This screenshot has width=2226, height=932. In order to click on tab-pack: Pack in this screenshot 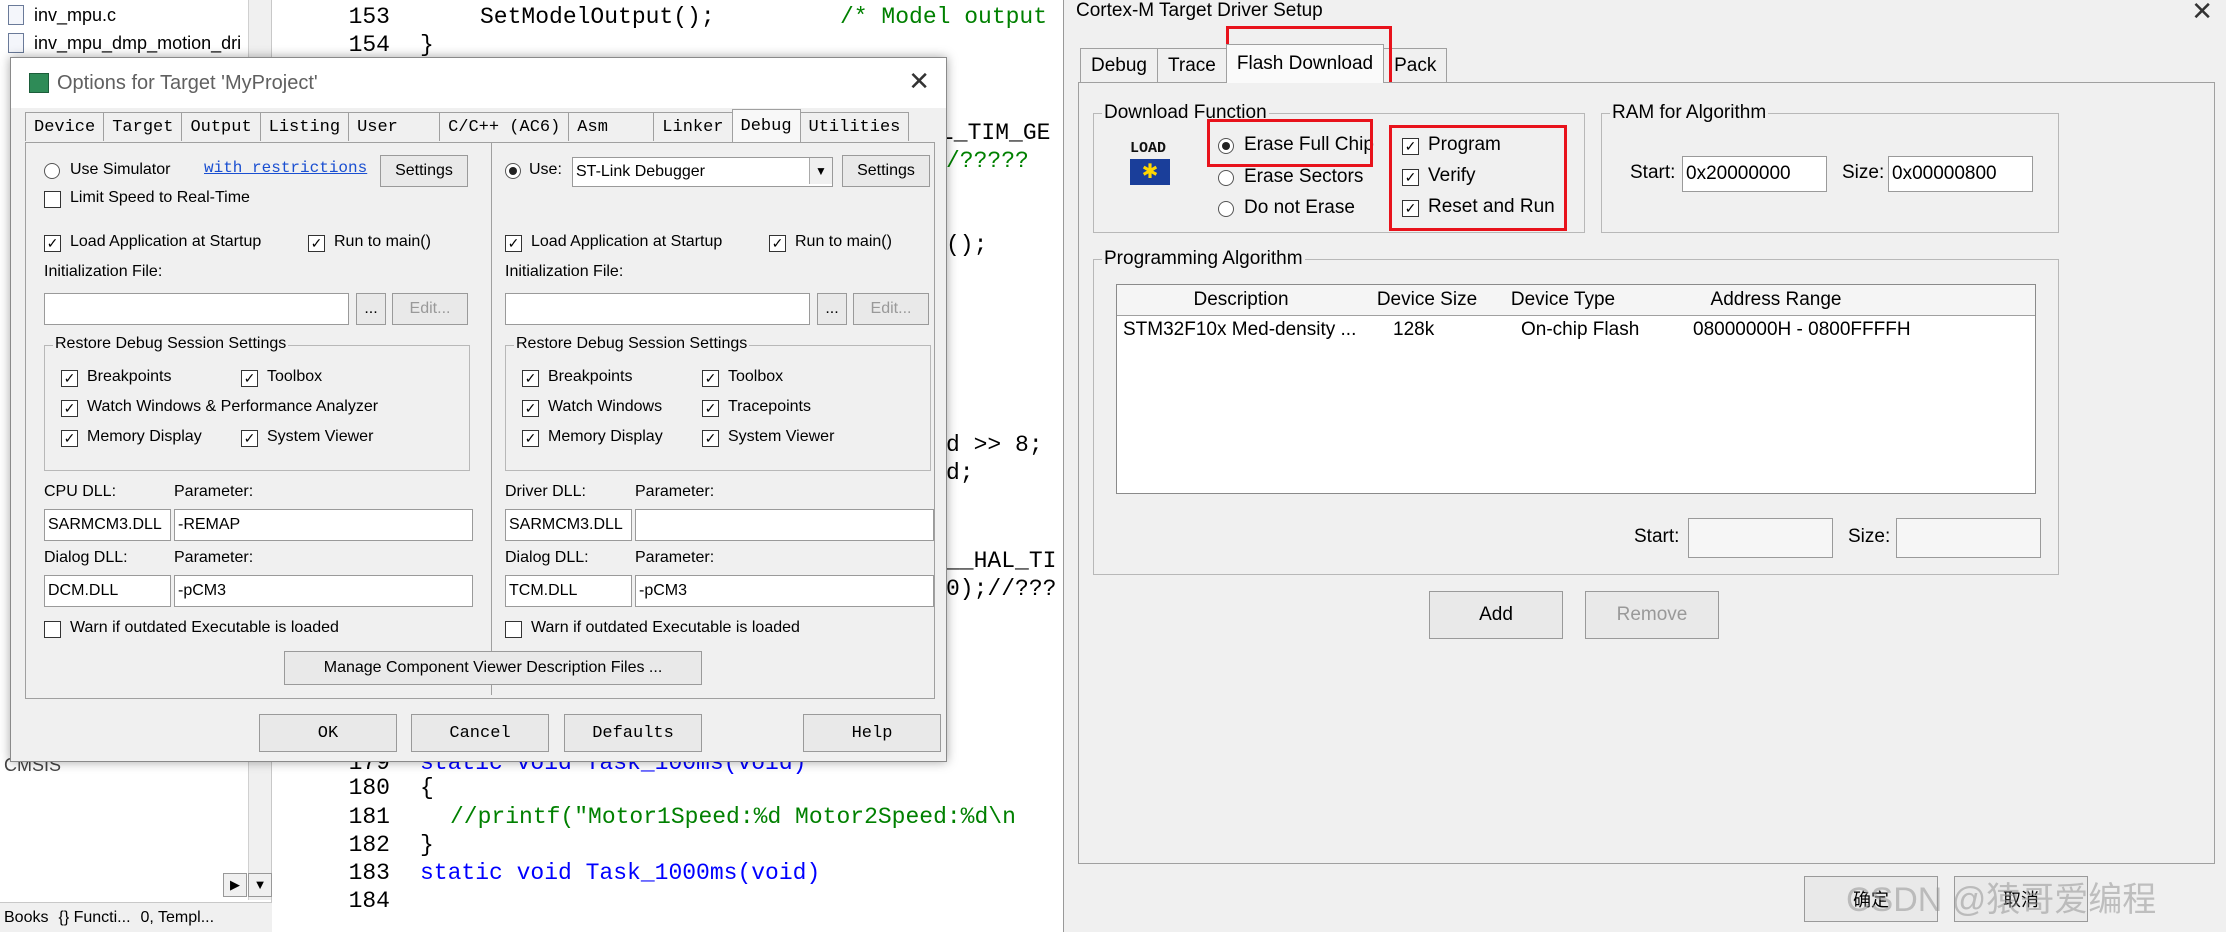, I will do `click(1415, 65)`.